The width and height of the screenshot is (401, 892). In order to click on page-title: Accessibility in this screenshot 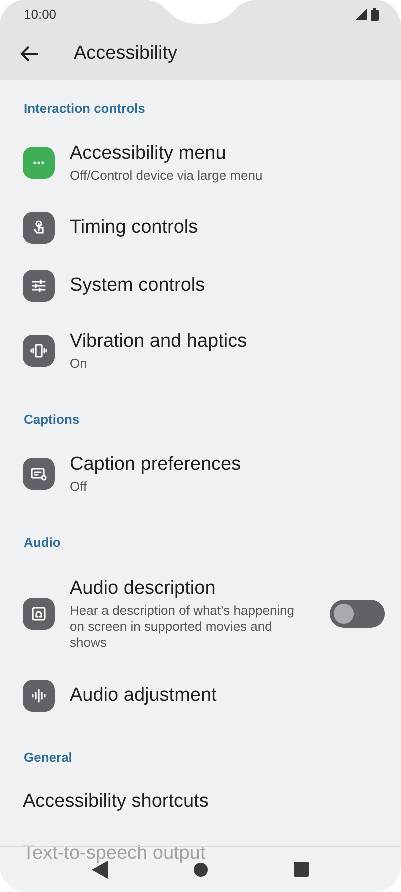, I will do `click(126, 54)`.